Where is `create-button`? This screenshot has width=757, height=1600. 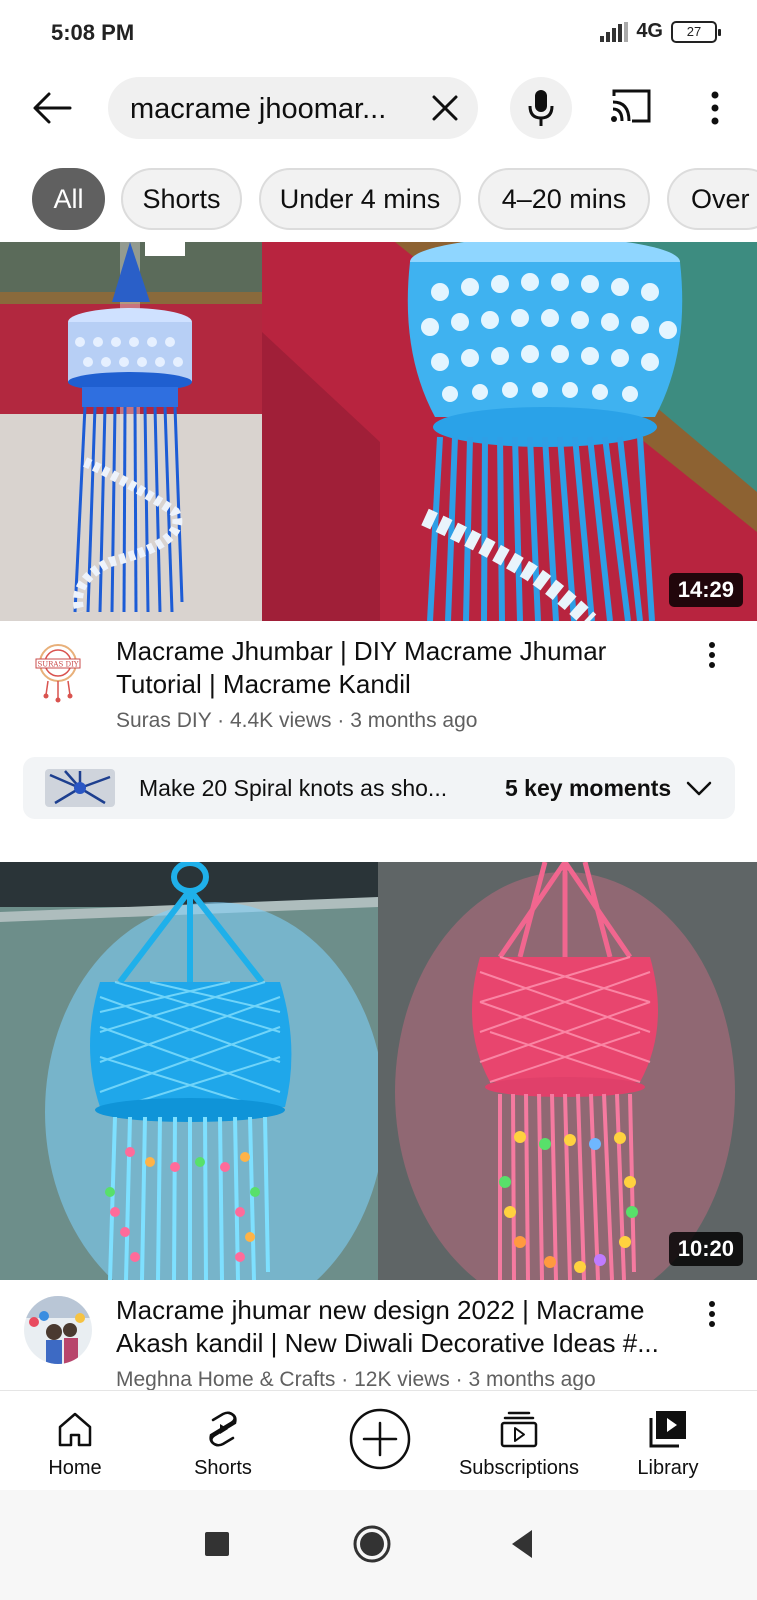
create-button is located at coordinates (380, 1439).